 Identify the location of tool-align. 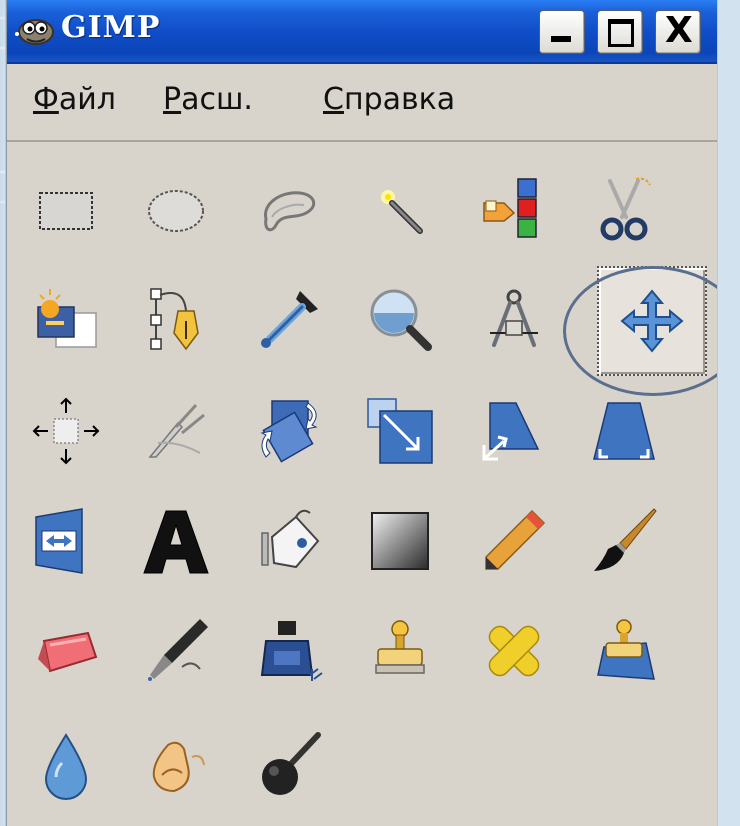
(66, 431).